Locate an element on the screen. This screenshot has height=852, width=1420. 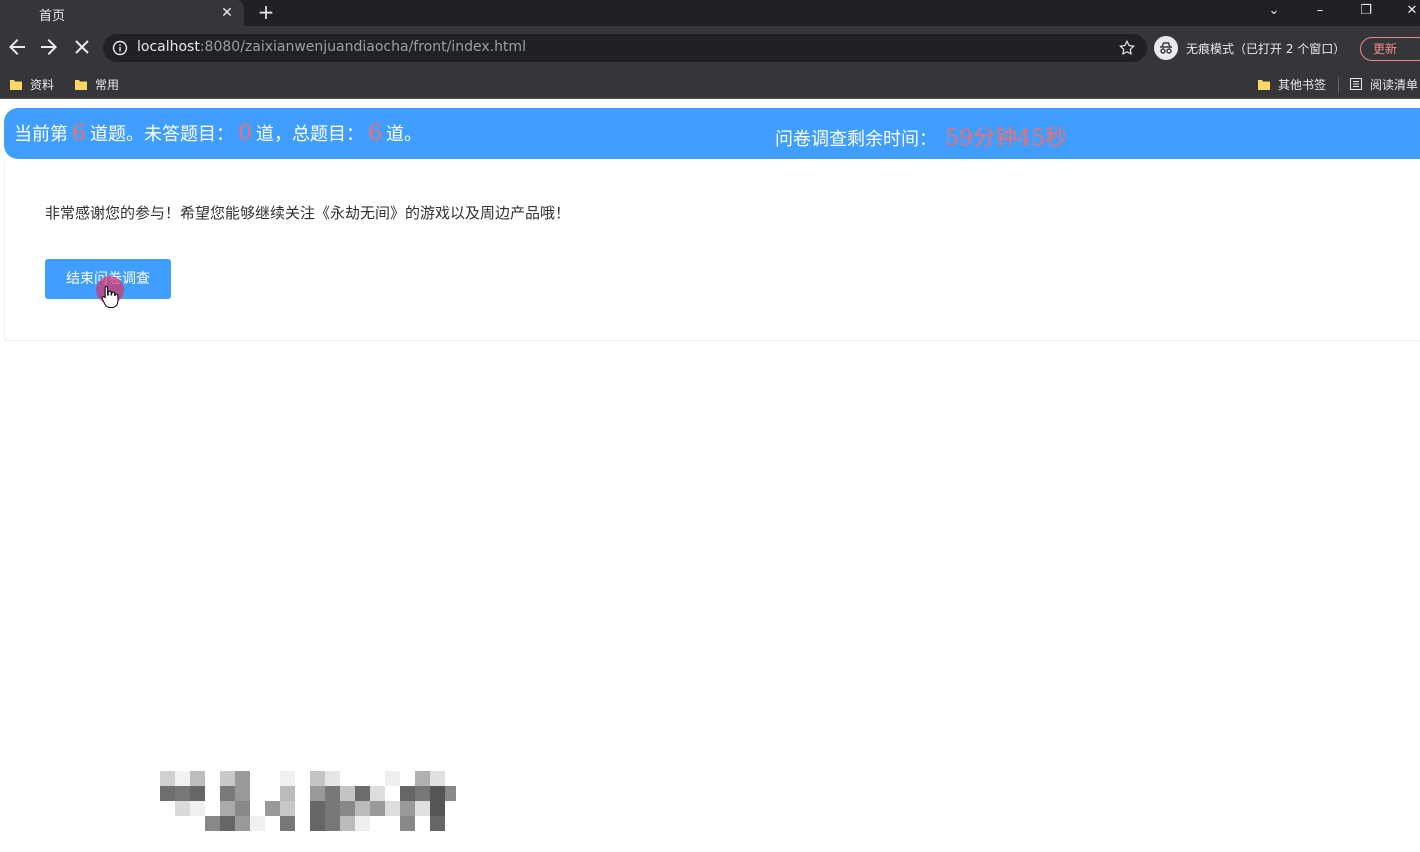
site-info-icon is located at coordinates (120, 48).